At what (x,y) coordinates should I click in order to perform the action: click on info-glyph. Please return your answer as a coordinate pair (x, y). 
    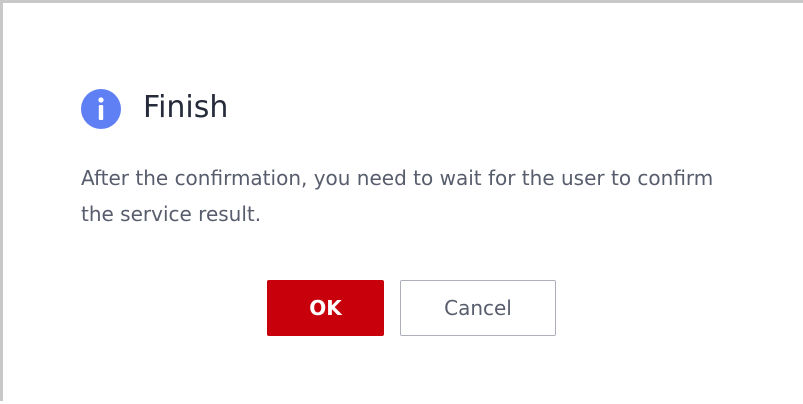
    Looking at the image, I should click on (101, 108).